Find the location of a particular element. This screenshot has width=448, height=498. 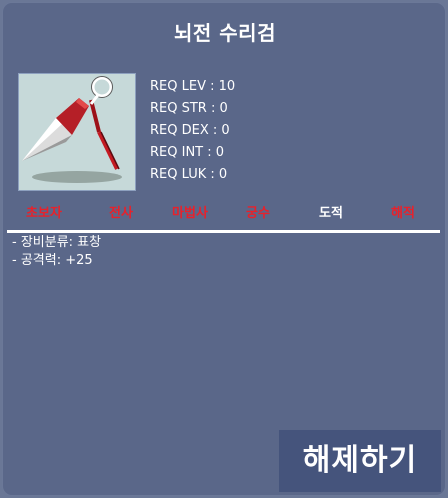

job-bowman: 궁수 is located at coordinates (258, 213).